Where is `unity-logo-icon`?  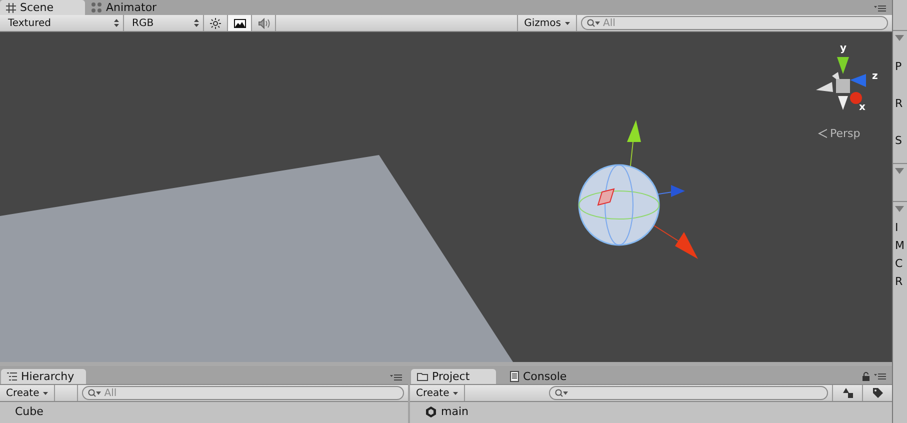 unity-logo-icon is located at coordinates (431, 412).